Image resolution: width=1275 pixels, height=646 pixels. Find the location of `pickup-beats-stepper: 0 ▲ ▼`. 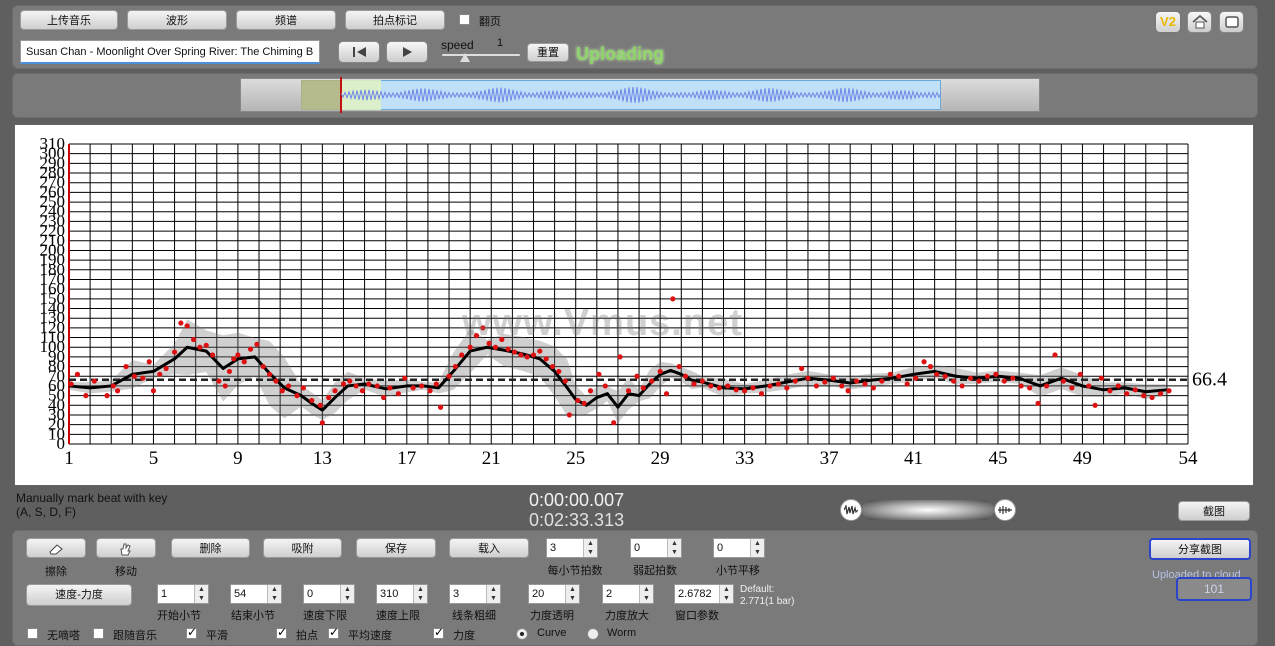

pickup-beats-stepper: 0 ▲ ▼ is located at coordinates (656, 548).